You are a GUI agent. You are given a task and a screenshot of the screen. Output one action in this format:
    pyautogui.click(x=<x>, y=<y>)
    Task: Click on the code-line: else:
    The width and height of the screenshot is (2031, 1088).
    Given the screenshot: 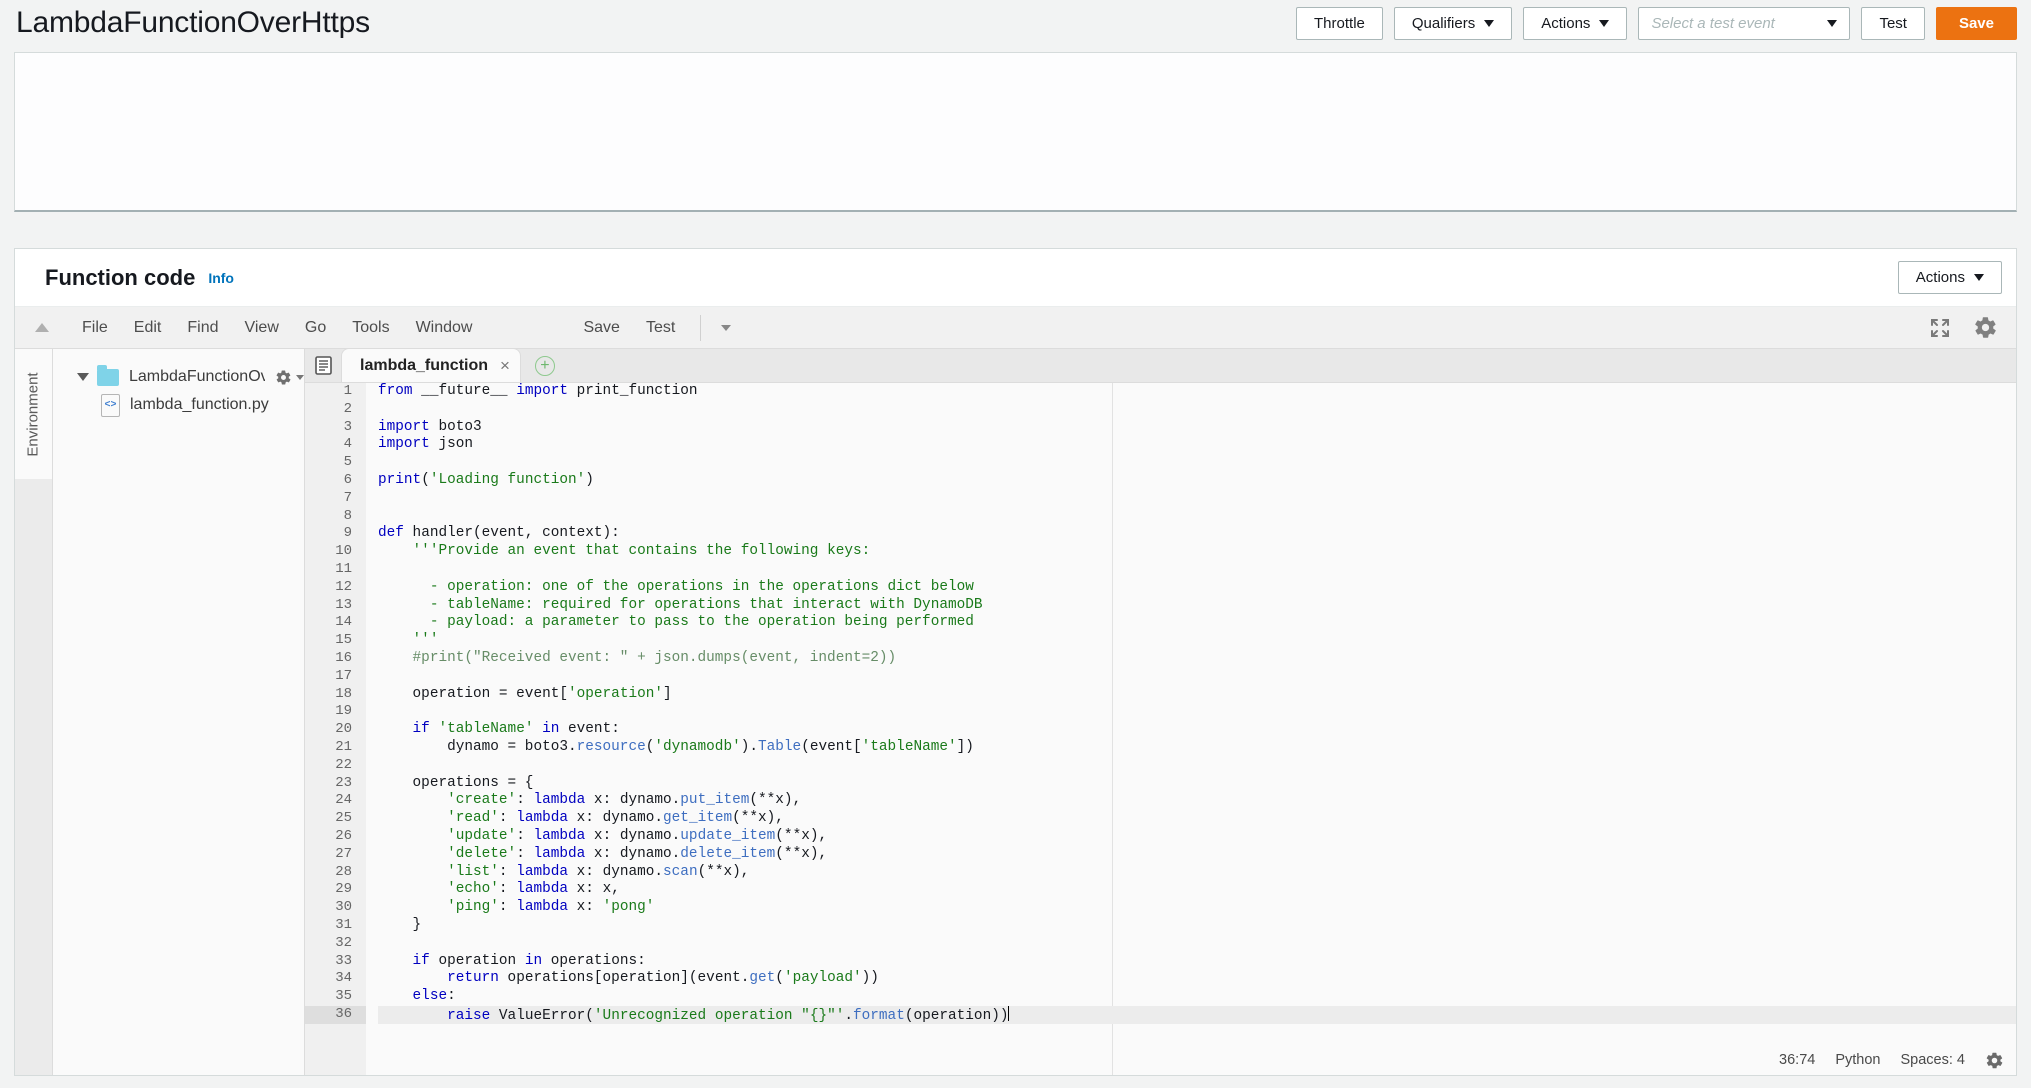 What is the action you would take?
    pyautogui.click(x=434, y=996)
    